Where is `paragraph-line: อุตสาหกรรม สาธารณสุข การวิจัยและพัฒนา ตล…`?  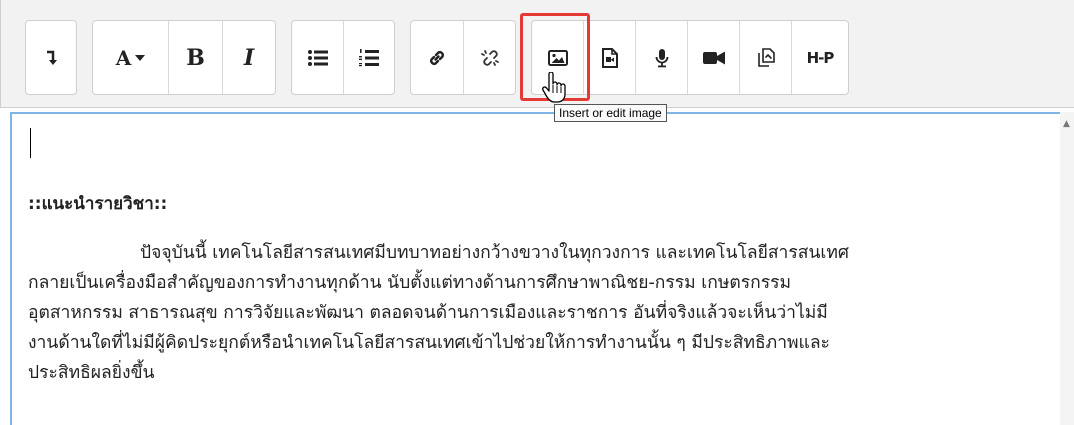
paragraph-line: อุตสาหกรรม สาธารณสุข การวิจัยและพัฒนา ตล… is located at coordinates (428, 313).